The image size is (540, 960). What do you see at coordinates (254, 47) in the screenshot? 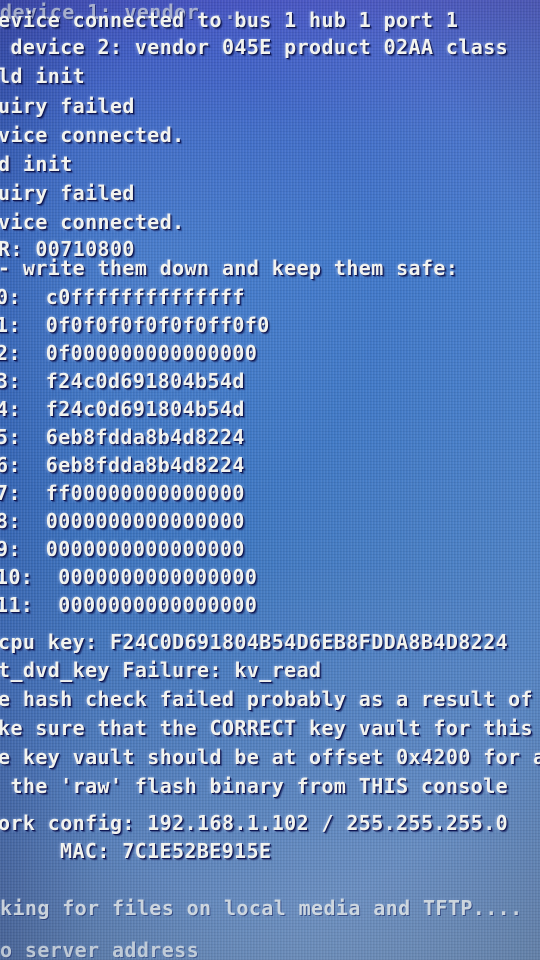
I see `console-line-usb-device-2: device 2: vendor 045E product 02AA class` at bounding box center [254, 47].